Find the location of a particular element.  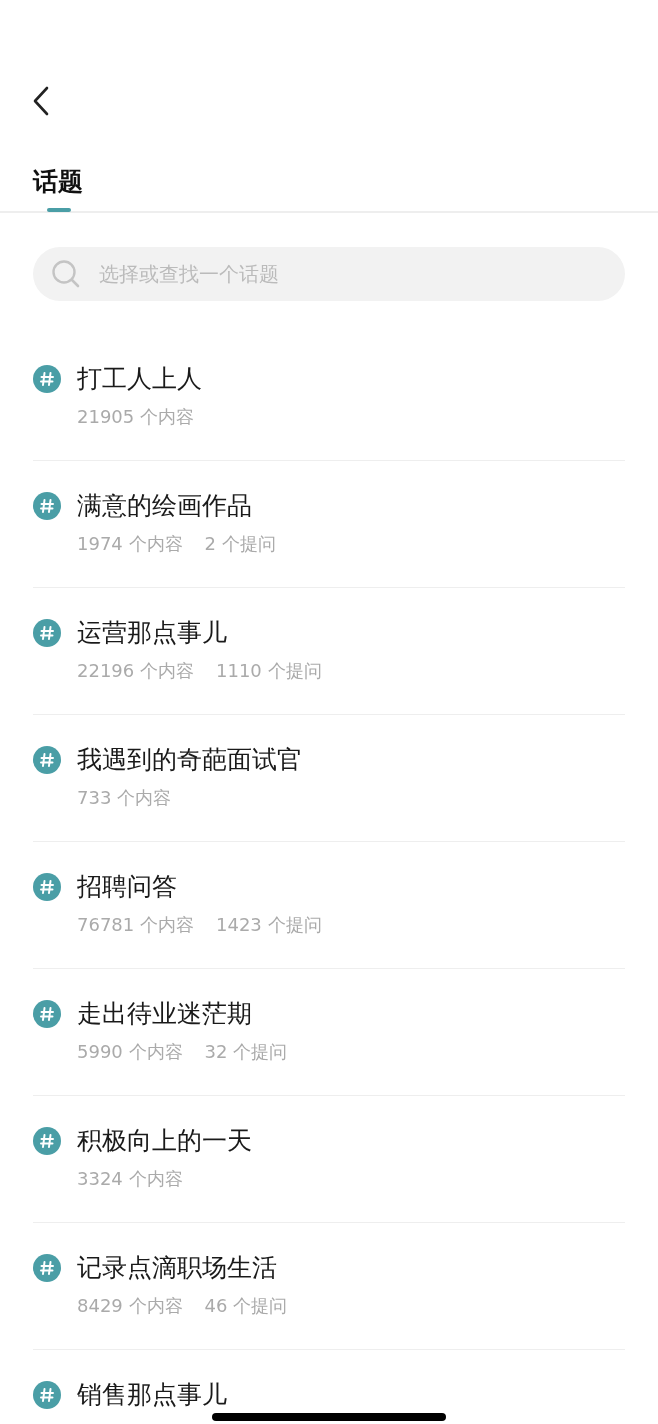

topic-title: 我遇到的奇葩面试官 is located at coordinates (189, 759).